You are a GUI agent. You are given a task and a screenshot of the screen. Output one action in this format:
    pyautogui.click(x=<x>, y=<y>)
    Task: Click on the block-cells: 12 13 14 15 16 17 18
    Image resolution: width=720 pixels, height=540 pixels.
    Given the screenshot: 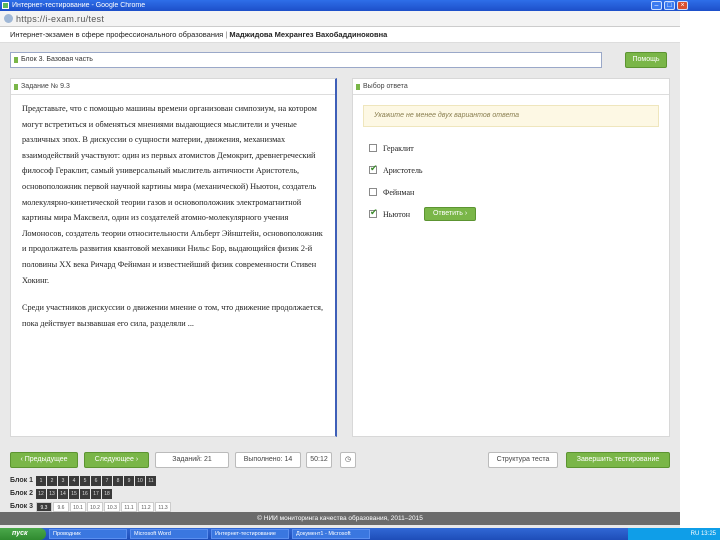 What is the action you would take?
    pyautogui.click(x=74, y=493)
    